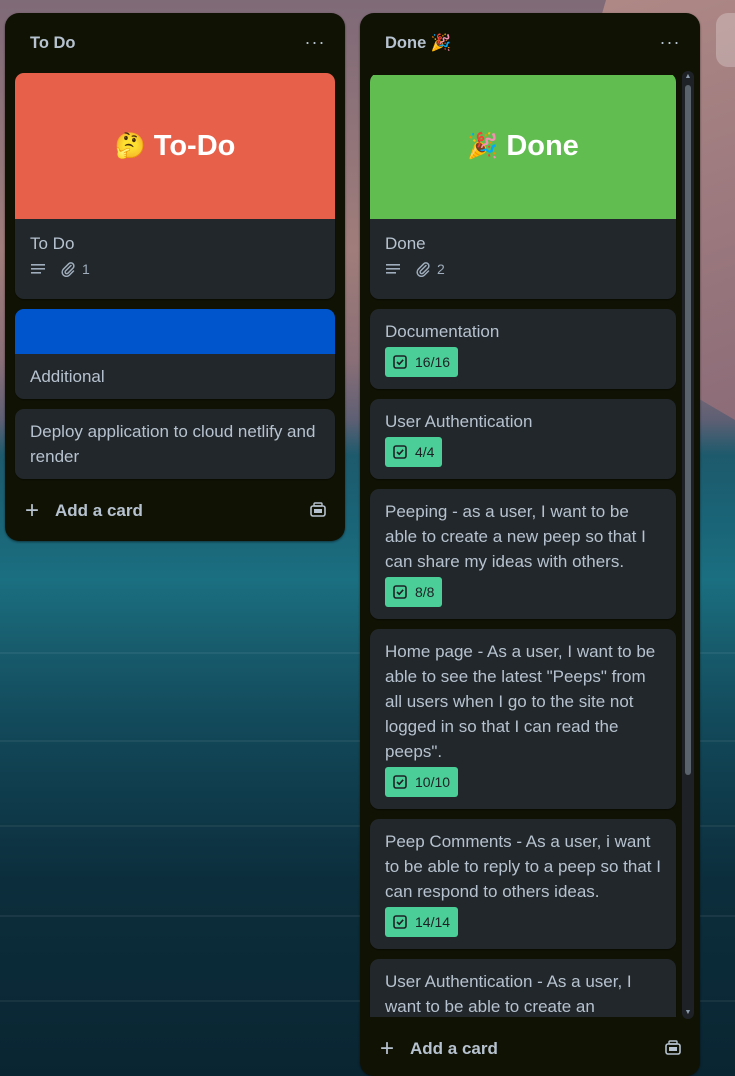 This screenshot has height=1076, width=735. I want to click on attachment-badge: 1, so click(75, 269).